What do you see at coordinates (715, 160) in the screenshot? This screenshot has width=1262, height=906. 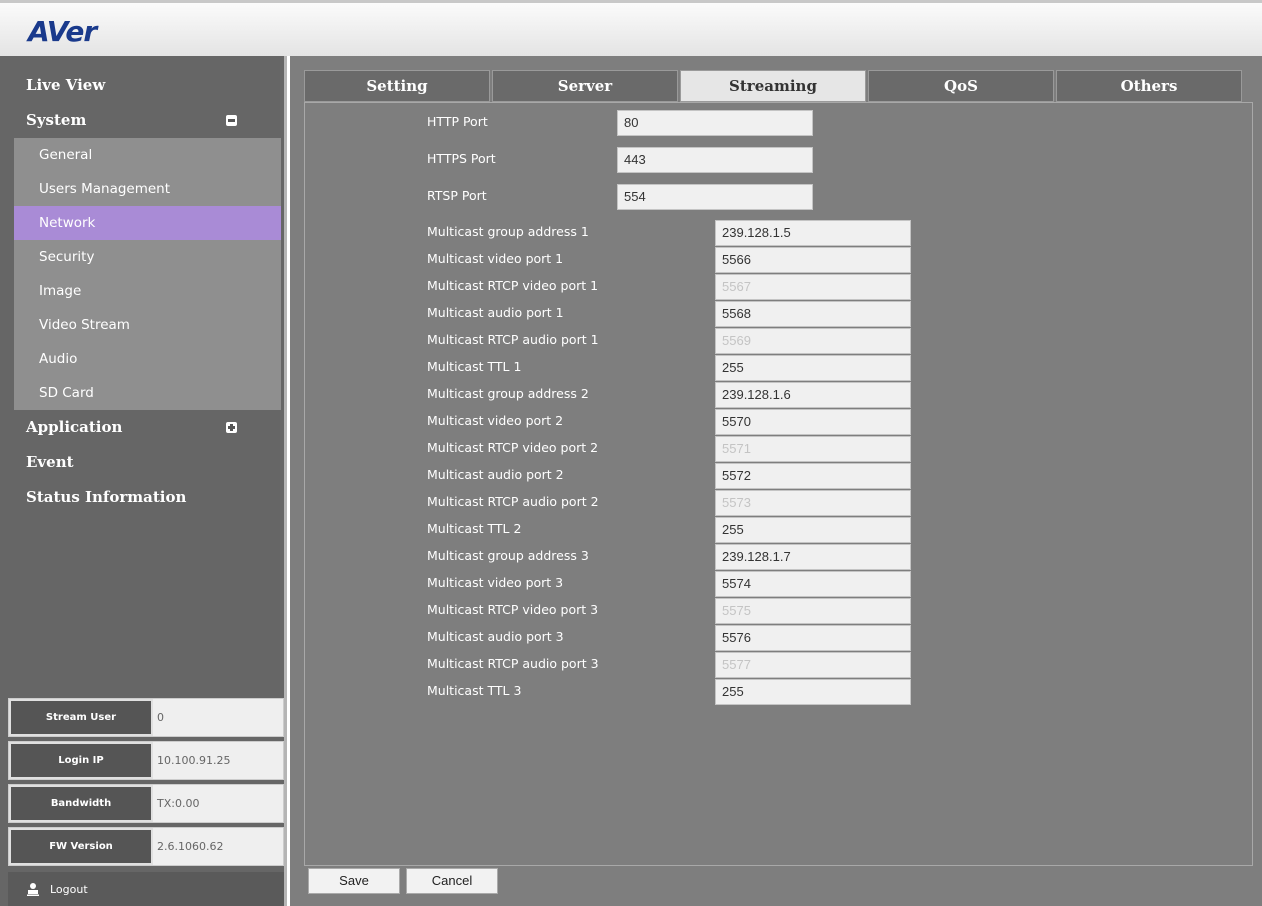 I see `https-port-field: 443` at bounding box center [715, 160].